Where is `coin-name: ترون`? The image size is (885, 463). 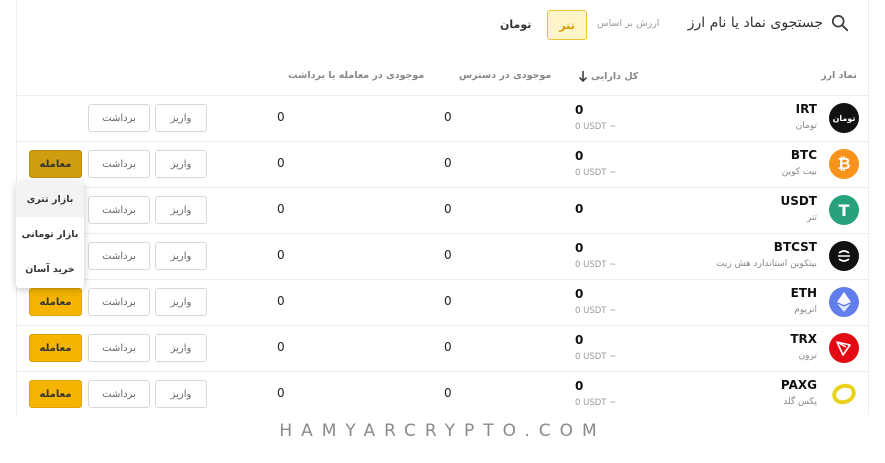 coin-name: ترون is located at coordinates (807, 356).